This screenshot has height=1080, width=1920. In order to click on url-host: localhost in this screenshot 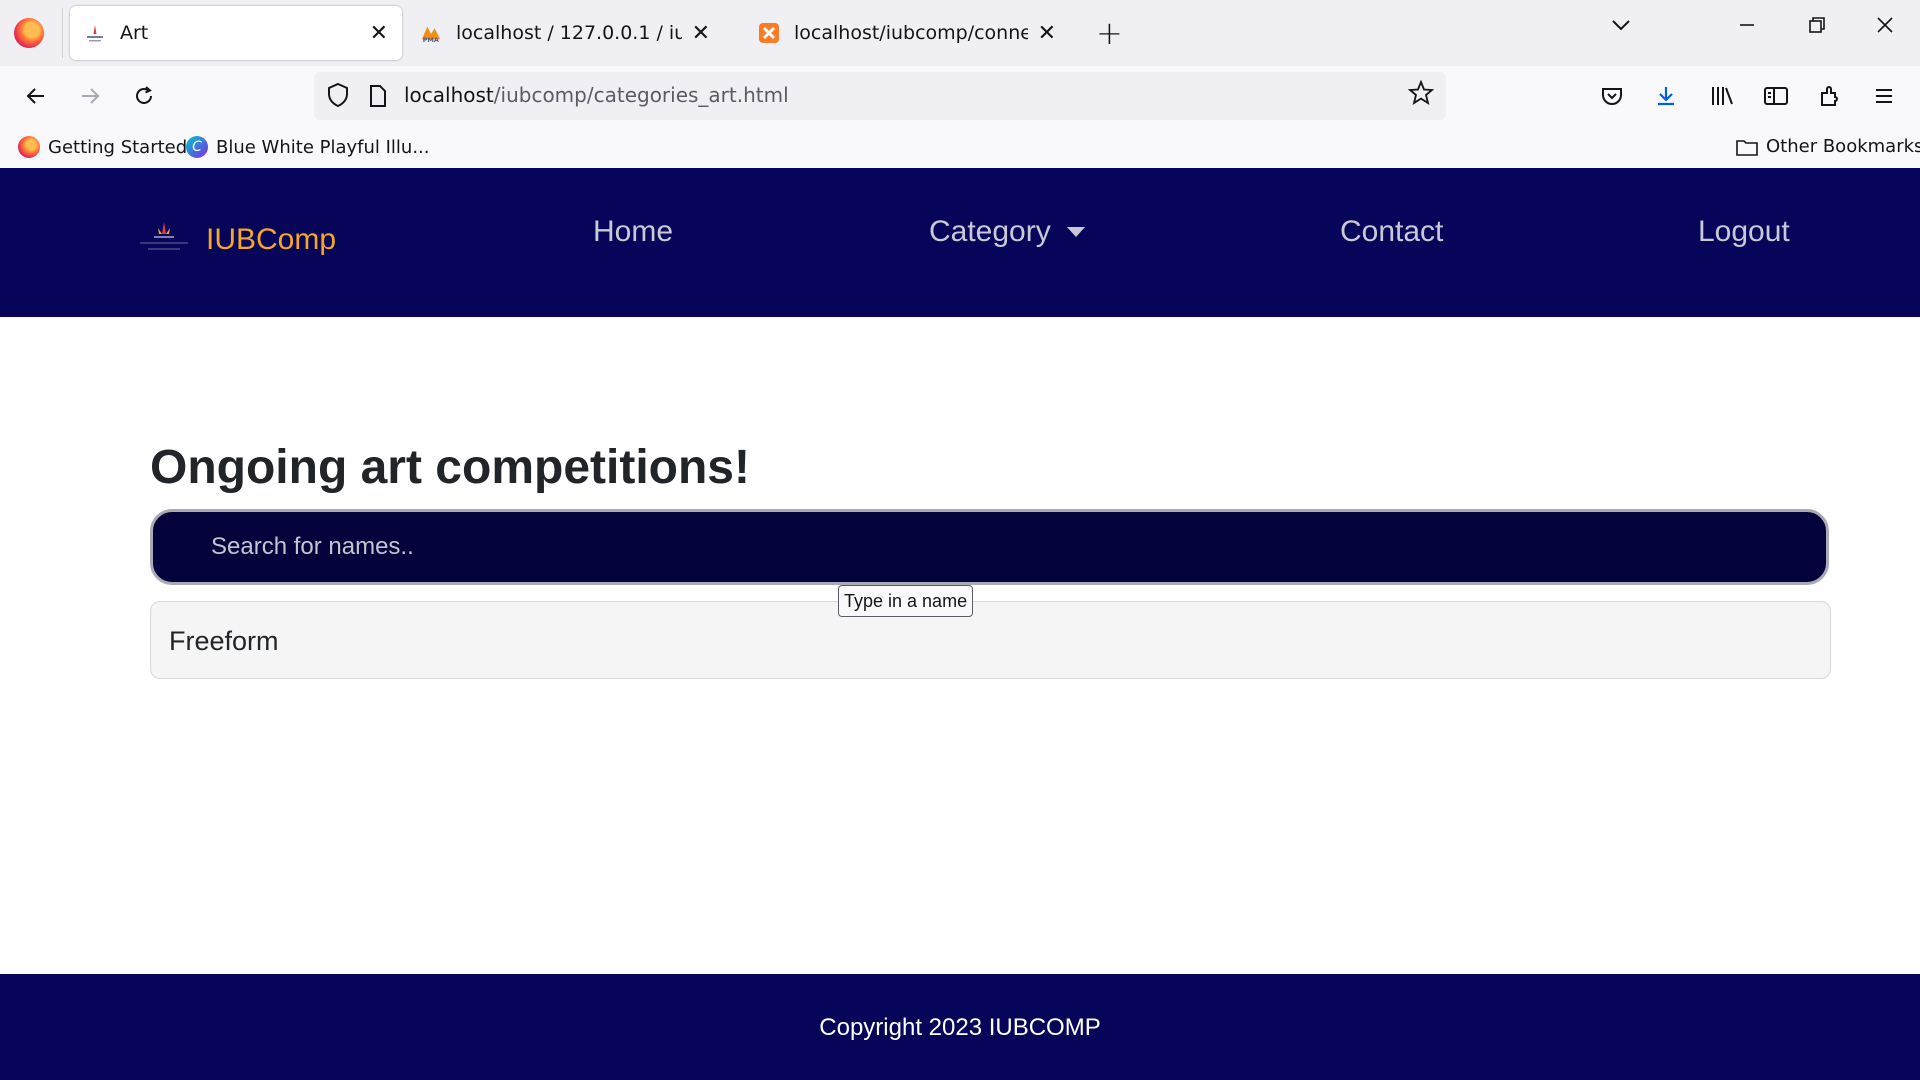, I will do `click(449, 95)`.